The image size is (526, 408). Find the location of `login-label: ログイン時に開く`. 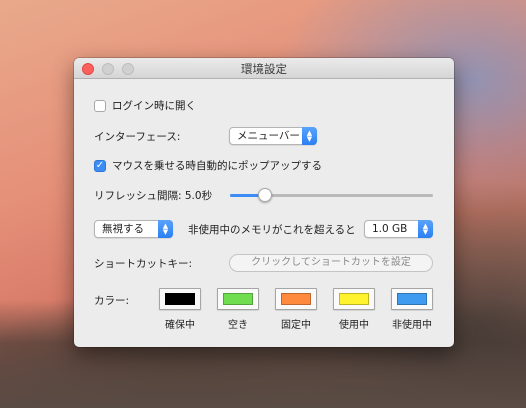

login-label: ログイン時に開く is located at coordinates (154, 106).